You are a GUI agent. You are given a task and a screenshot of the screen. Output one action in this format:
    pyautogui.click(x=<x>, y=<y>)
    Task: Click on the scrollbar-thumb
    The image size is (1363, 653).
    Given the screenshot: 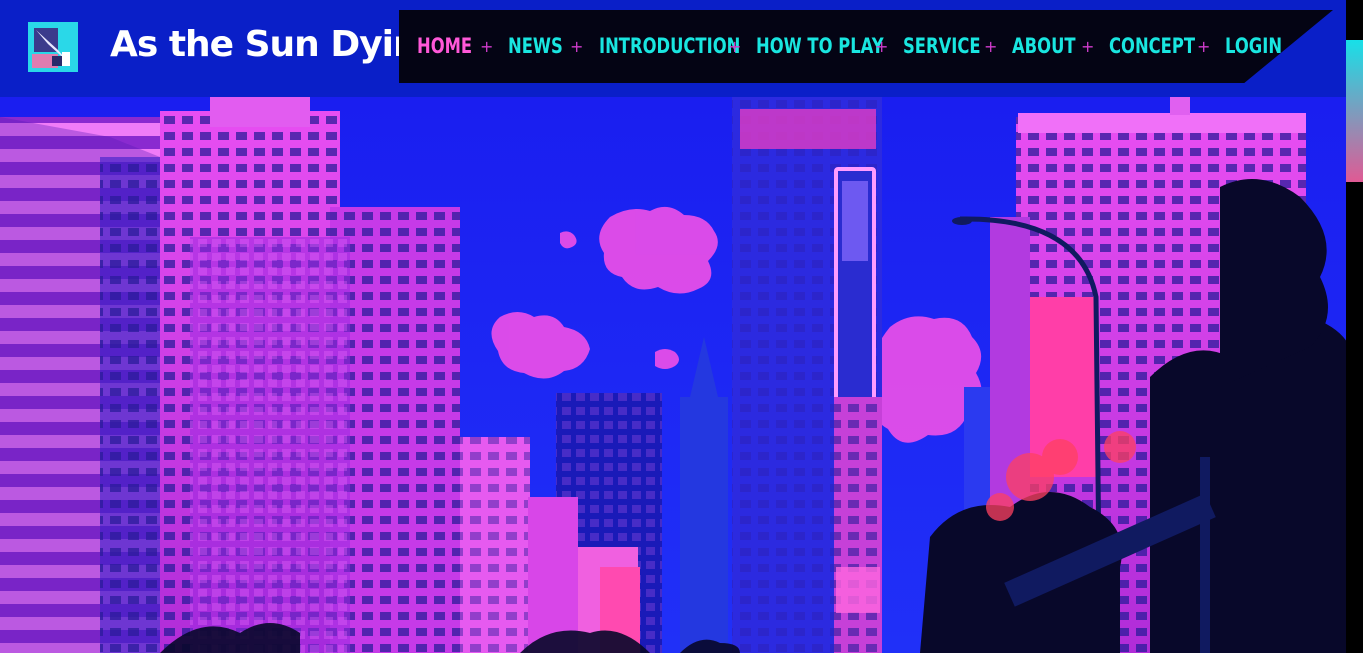 What is the action you would take?
    pyautogui.click(x=1354, y=111)
    